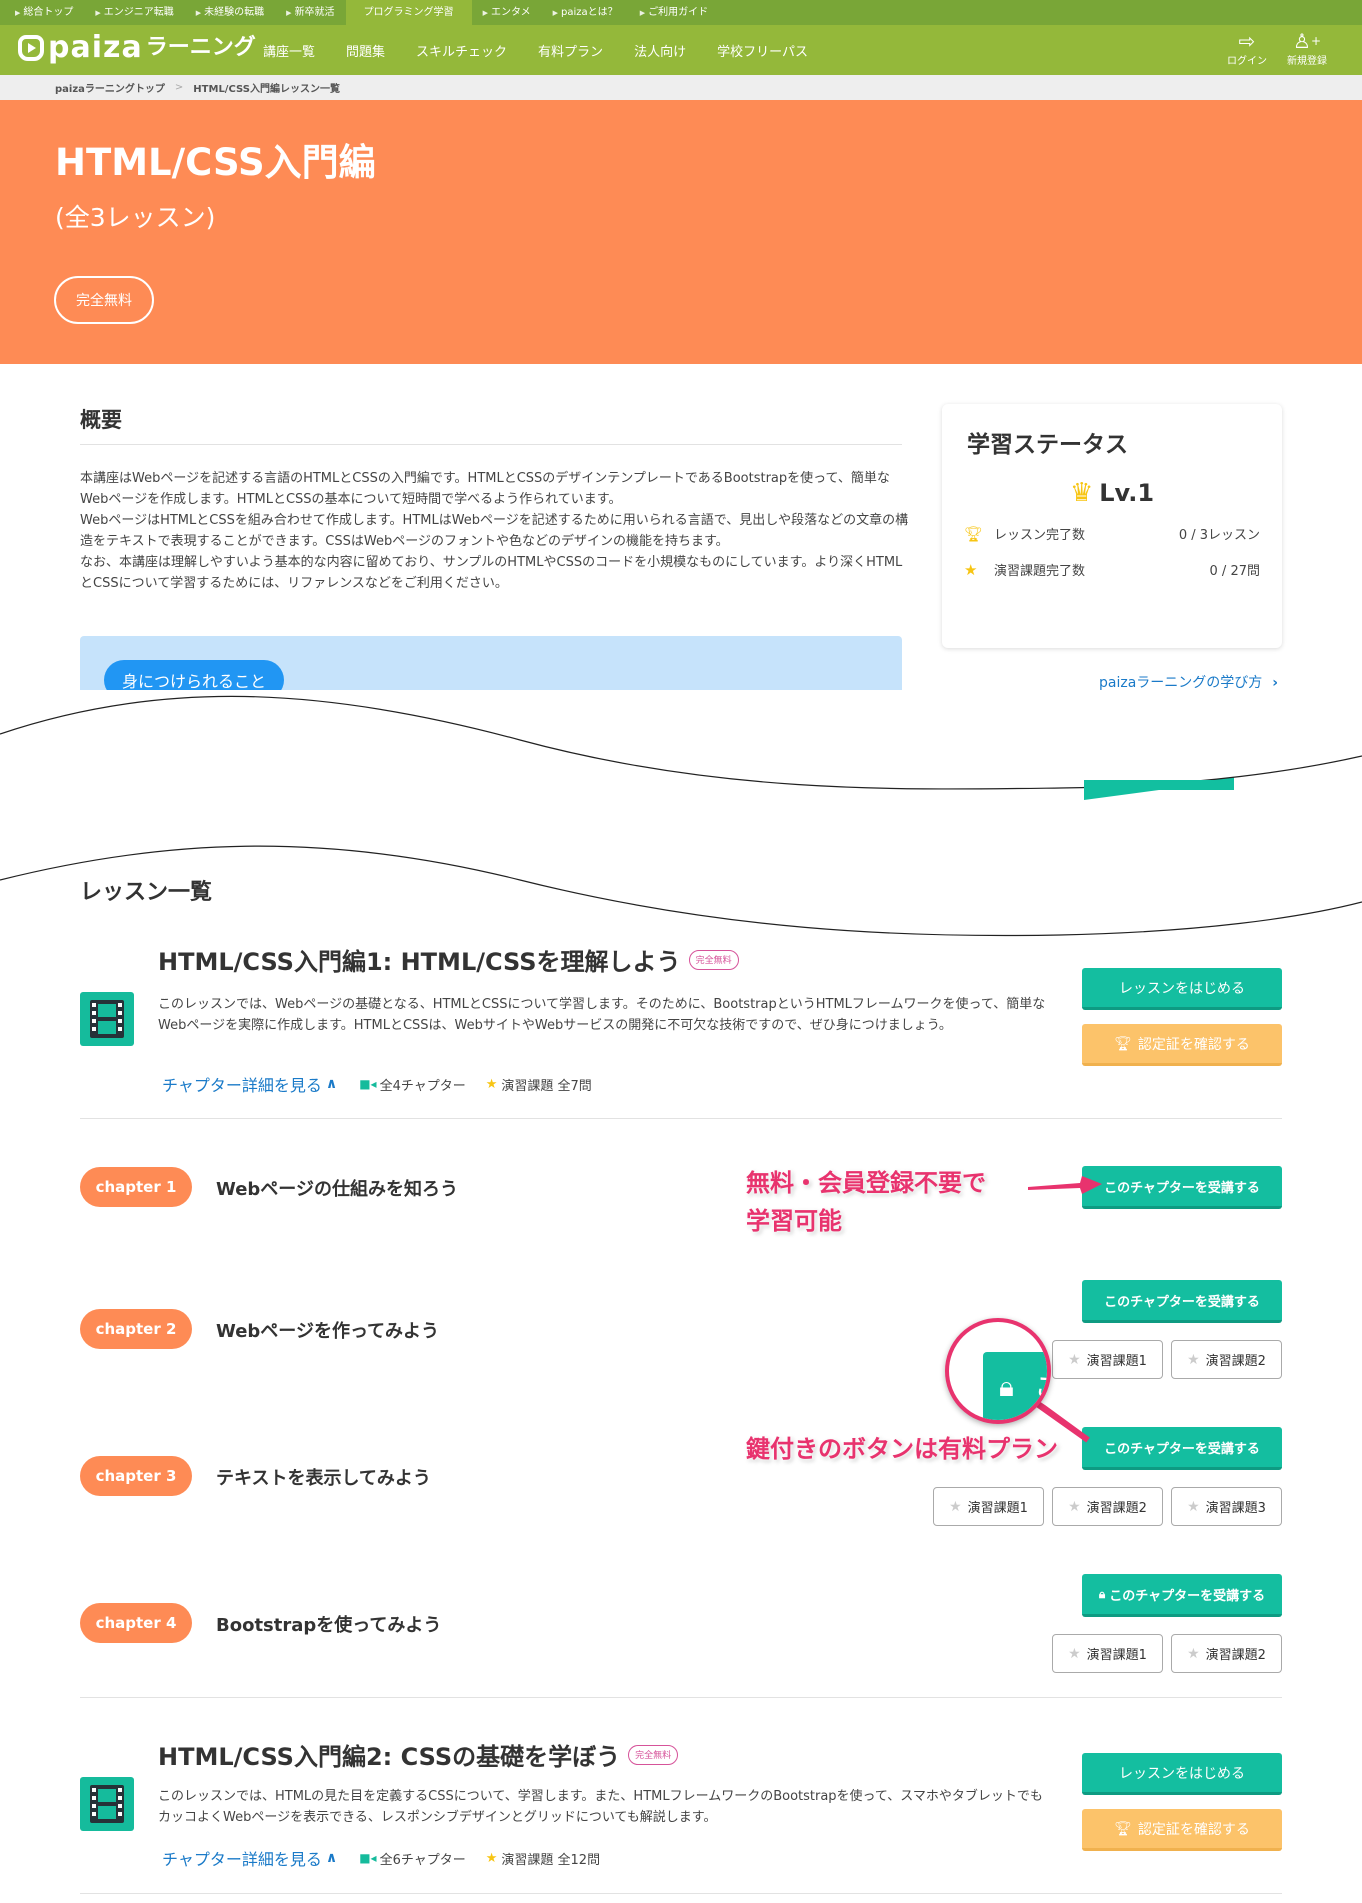 This screenshot has height=1903, width=1362. What do you see at coordinates (101, 420) in the screenshot?
I see `overview-title: 概要` at bounding box center [101, 420].